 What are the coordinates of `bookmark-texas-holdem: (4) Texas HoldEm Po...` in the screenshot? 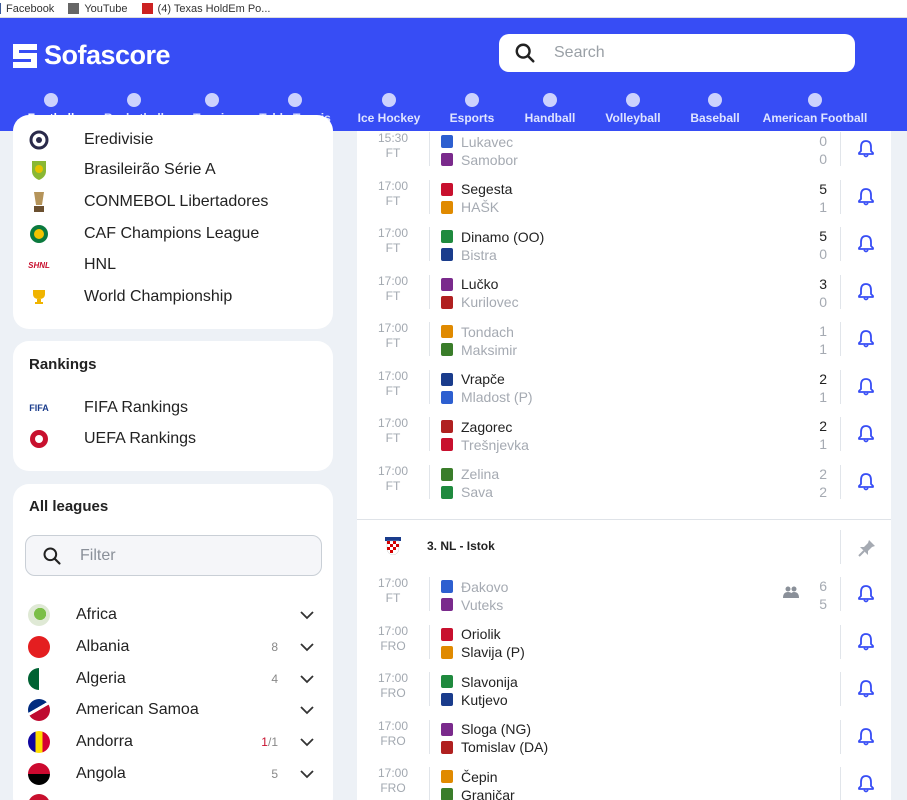 It's located at (205, 9).